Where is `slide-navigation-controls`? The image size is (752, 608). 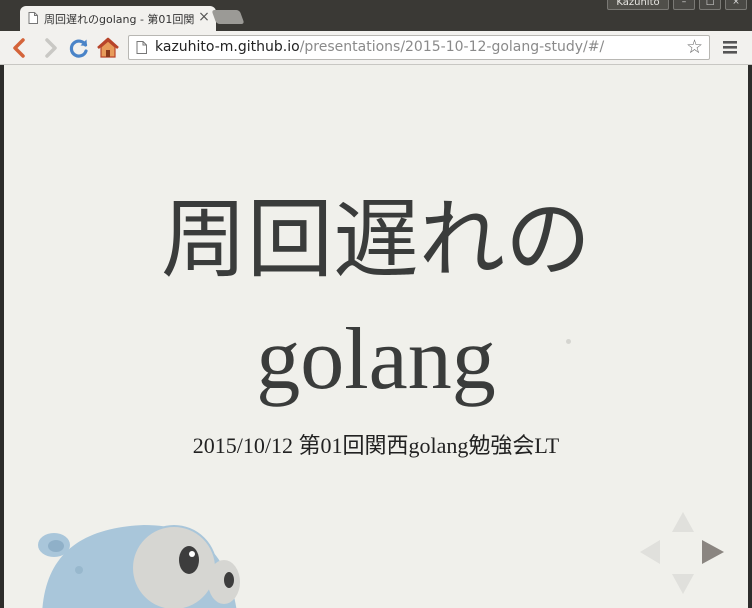 slide-navigation-controls is located at coordinates (682, 553).